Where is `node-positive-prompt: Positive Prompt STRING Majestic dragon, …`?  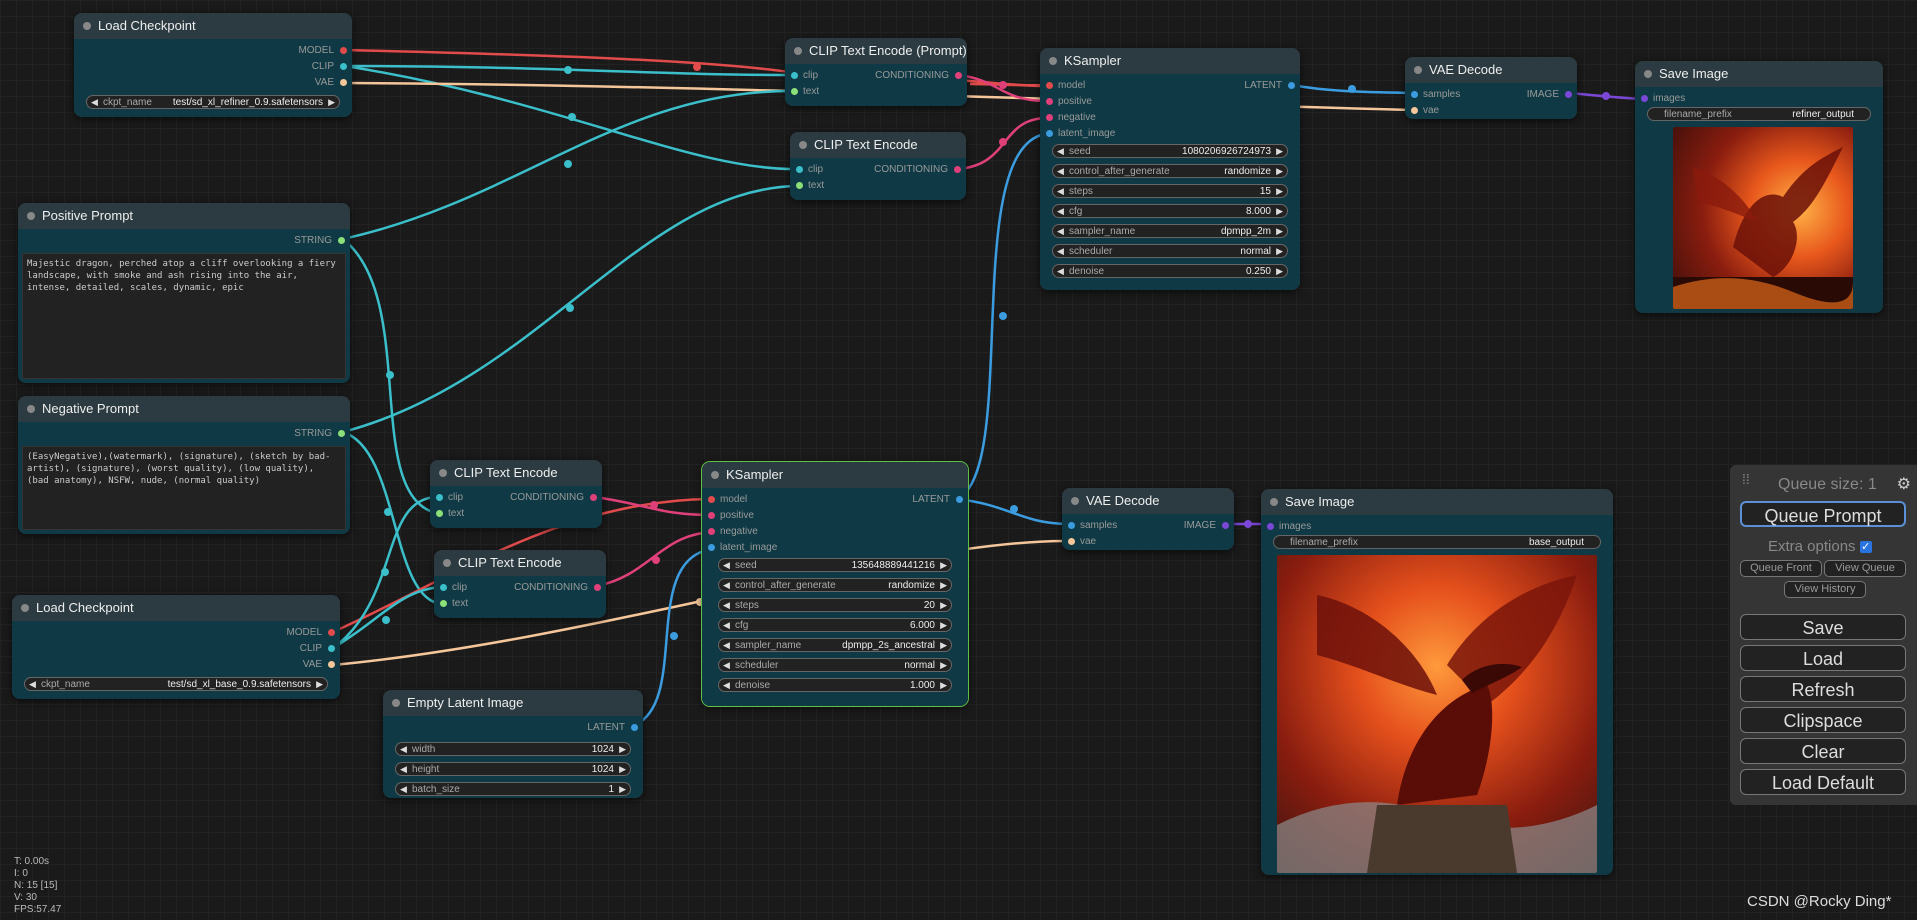
node-positive-prompt: Positive Prompt STRING Majestic dragon, … is located at coordinates (184, 293).